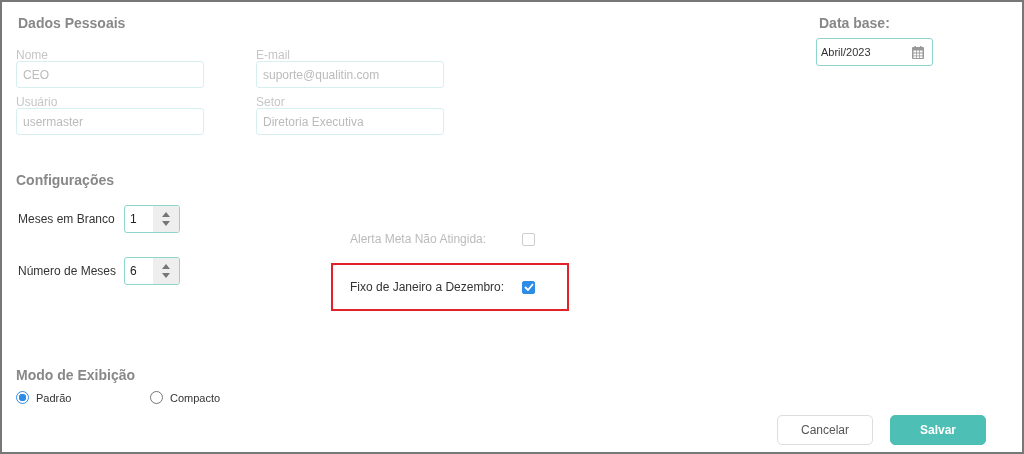 The width and height of the screenshot is (1024, 454). What do you see at coordinates (54, 397) in the screenshot?
I see `radio-label: Padrão` at bounding box center [54, 397].